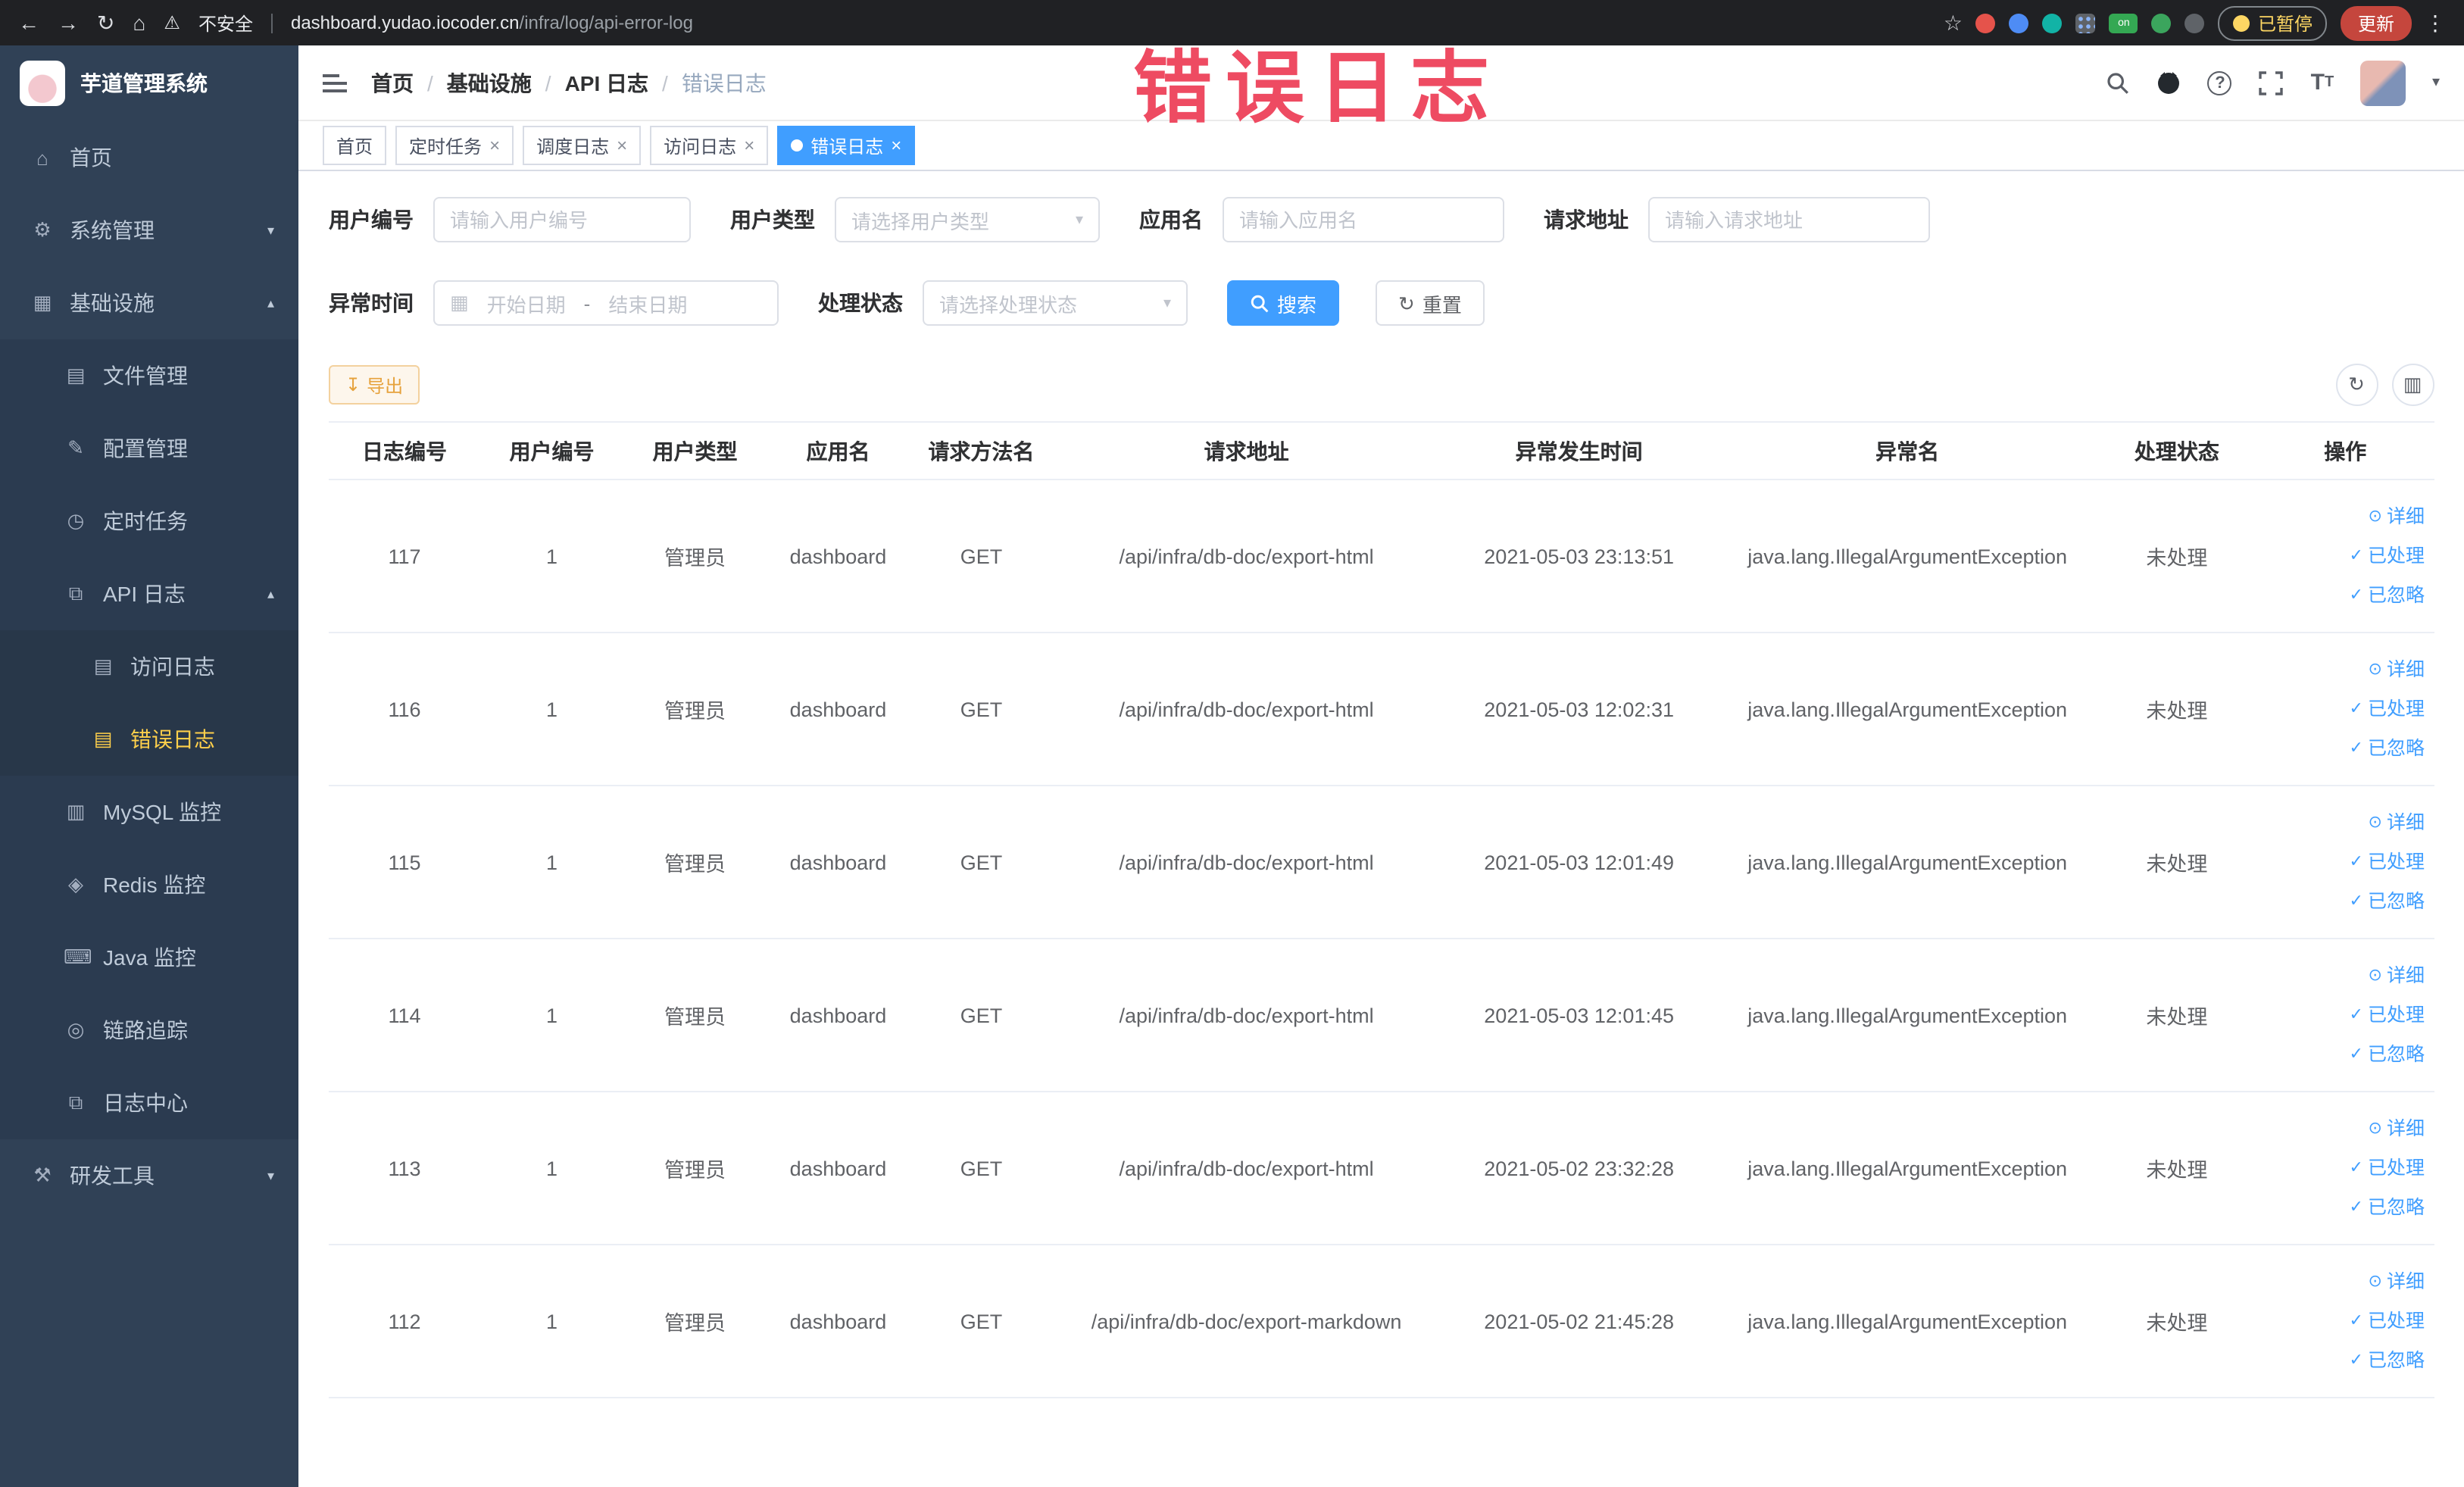 This screenshot has width=2464, height=1487. What do you see at coordinates (405, 1168) in the screenshot?
I see `cell-log-id: 113` at bounding box center [405, 1168].